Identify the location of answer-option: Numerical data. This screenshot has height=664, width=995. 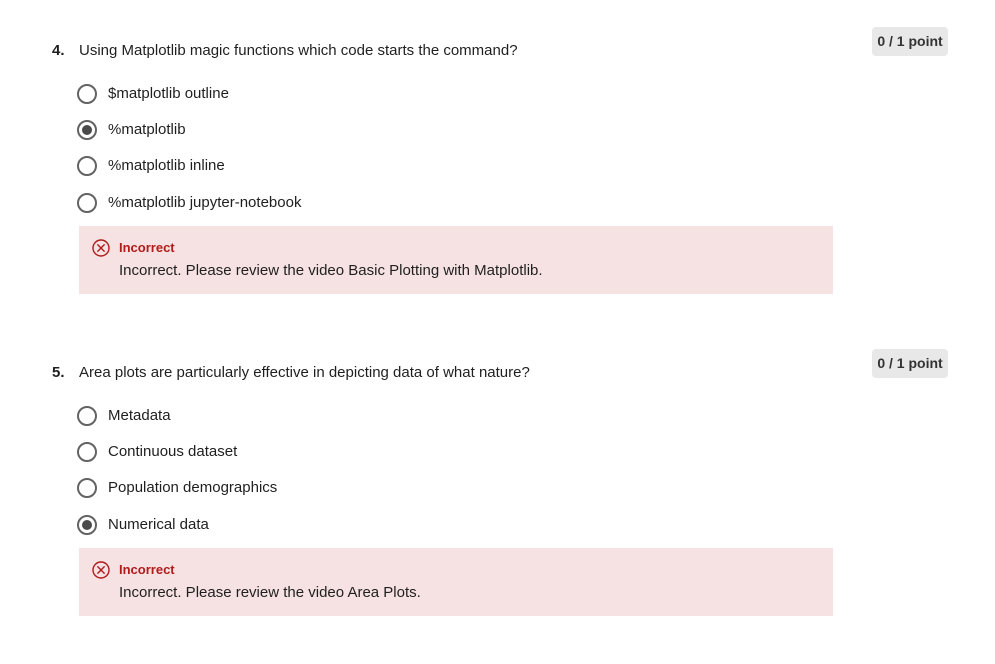
(143, 525).